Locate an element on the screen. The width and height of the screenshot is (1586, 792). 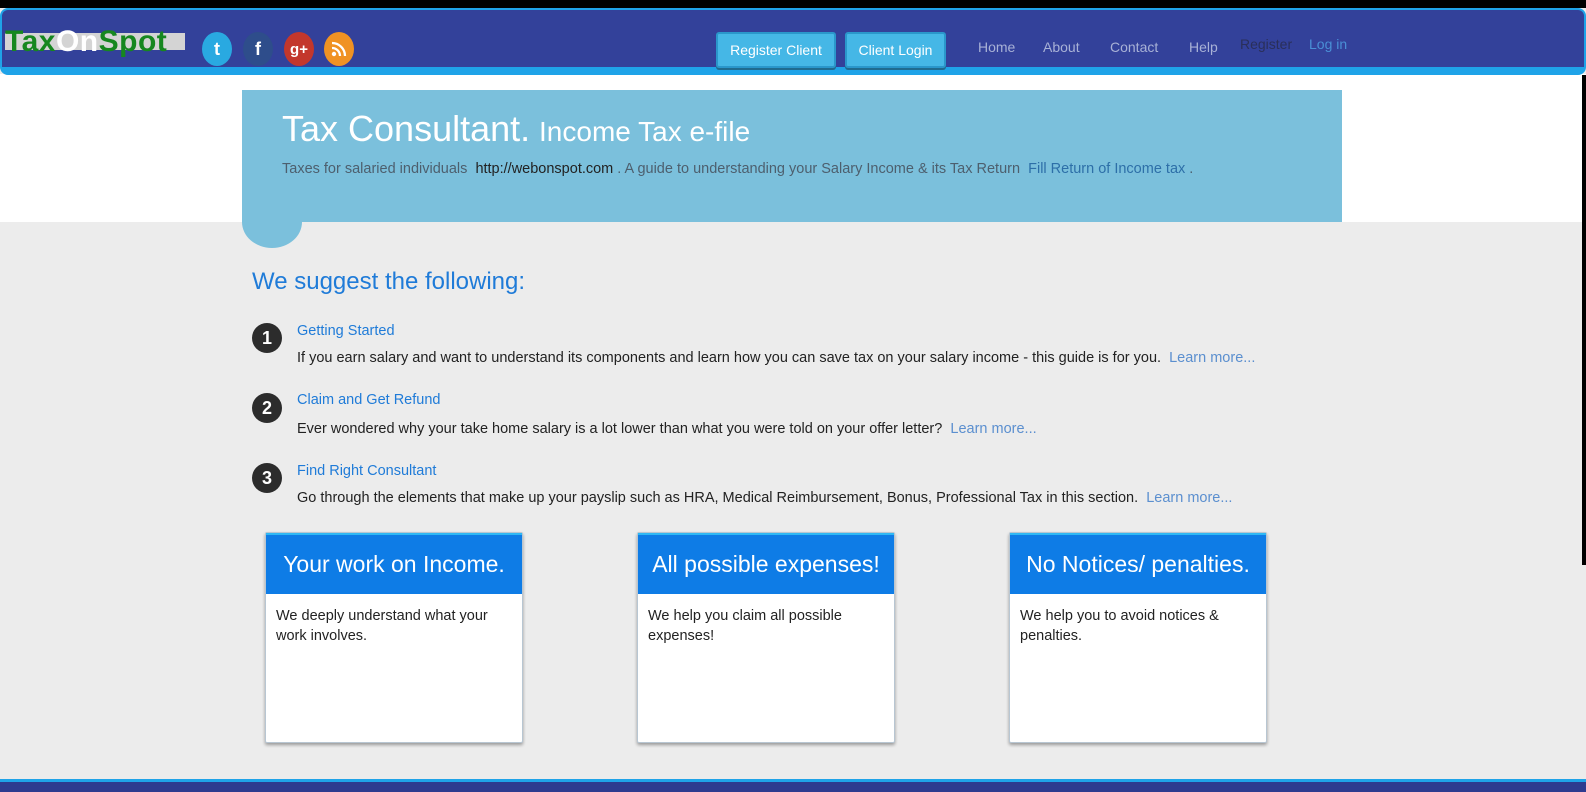
card-title: Your work on Income. is located at coordinates (394, 563).